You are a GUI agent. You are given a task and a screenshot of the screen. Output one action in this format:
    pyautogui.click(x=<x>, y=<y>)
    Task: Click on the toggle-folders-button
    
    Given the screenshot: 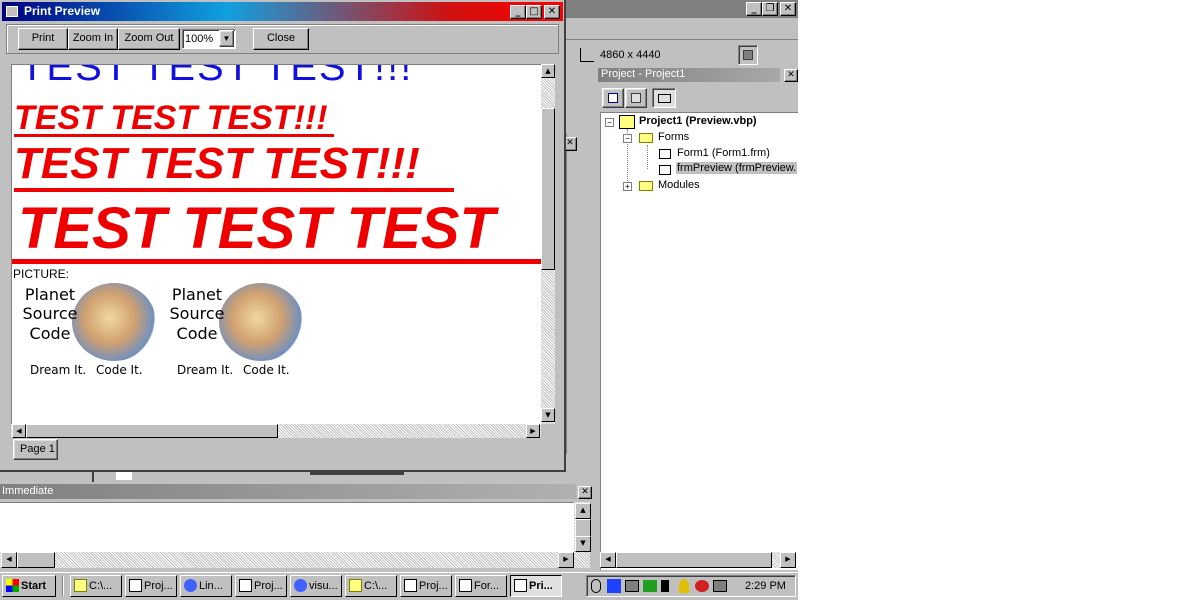 What is the action you would take?
    pyautogui.click(x=664, y=98)
    